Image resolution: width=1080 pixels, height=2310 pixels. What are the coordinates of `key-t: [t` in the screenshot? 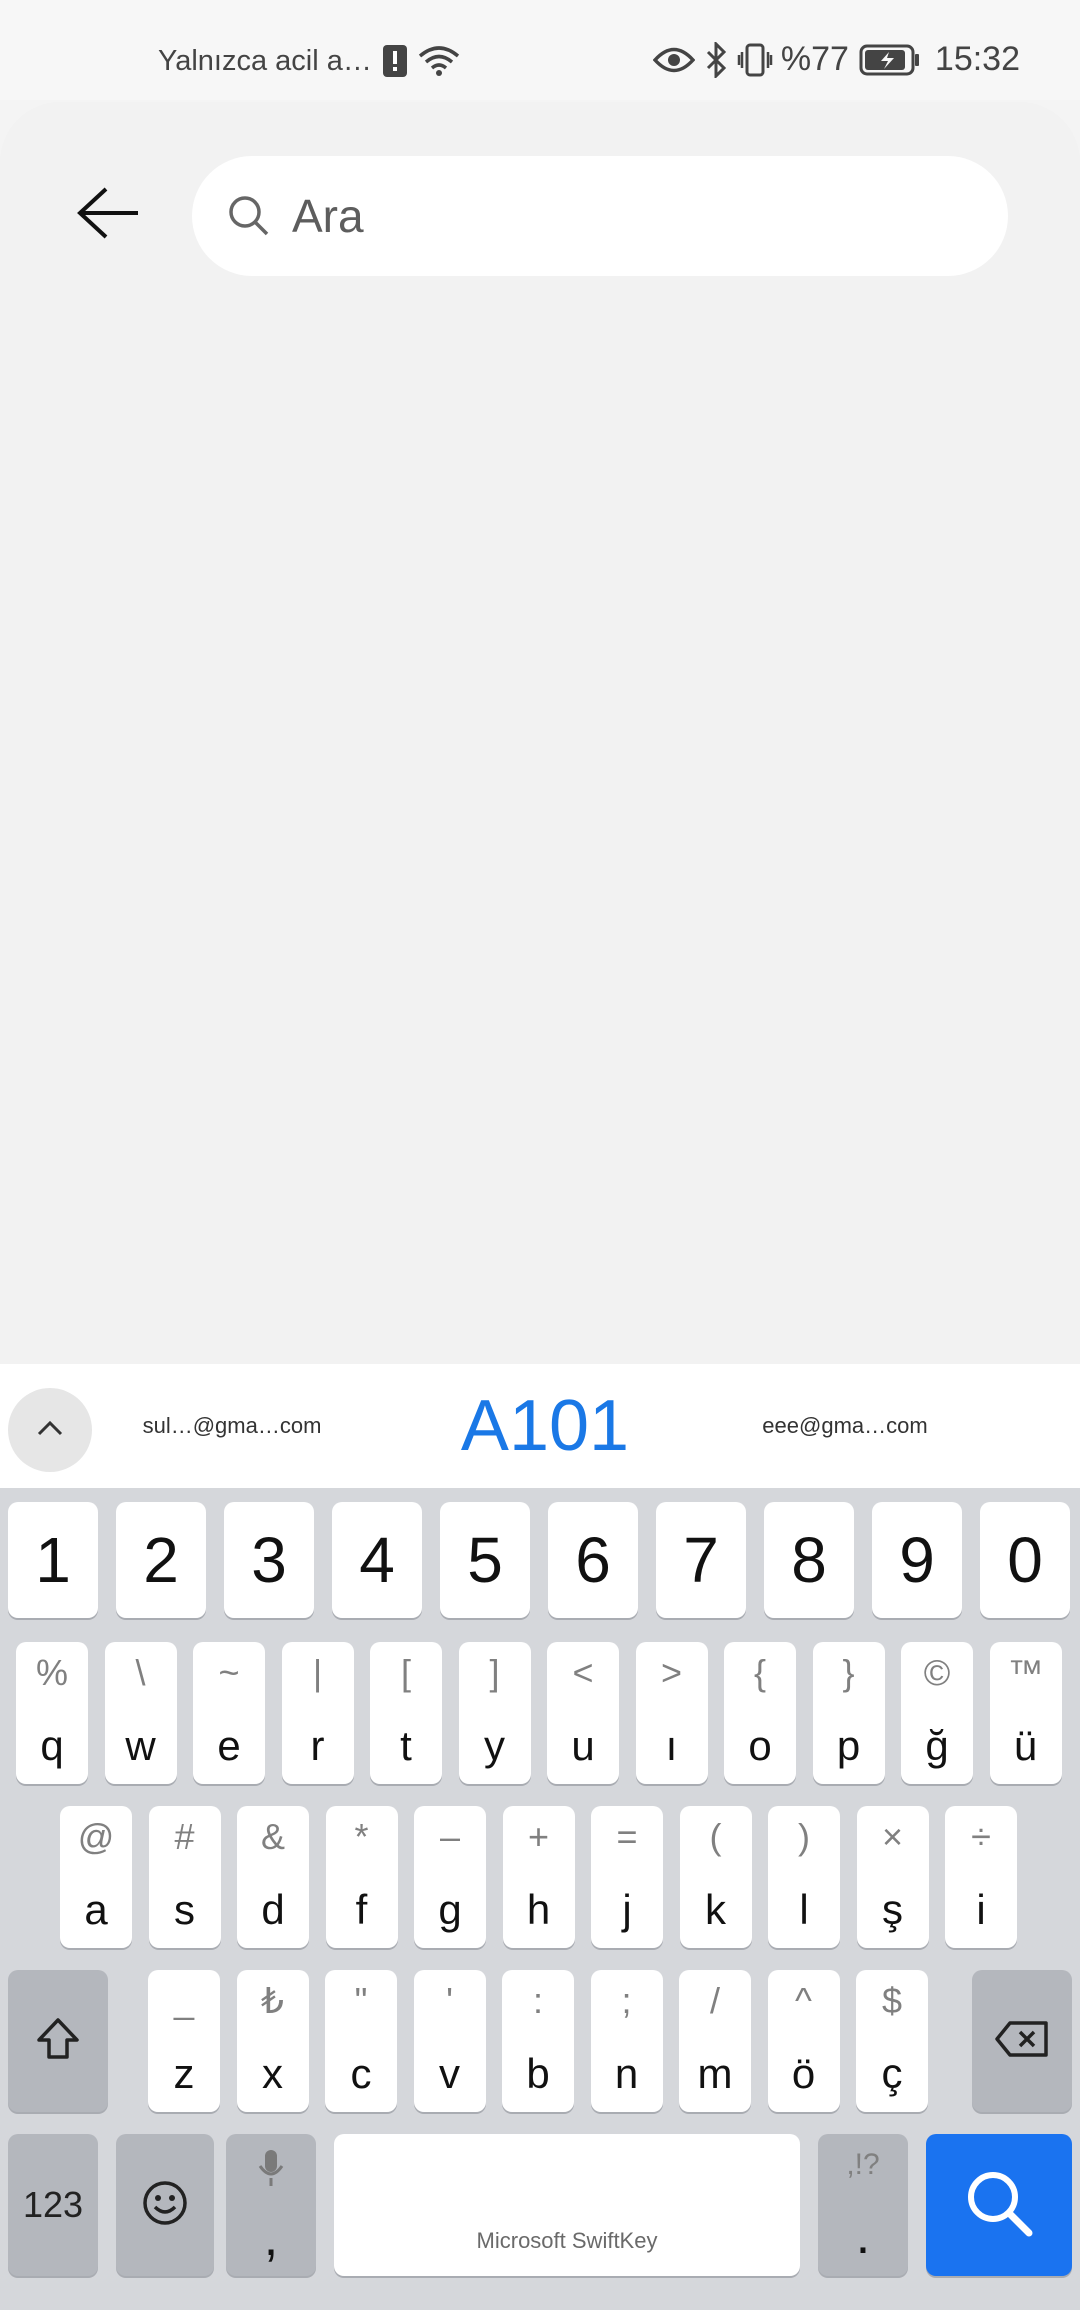 It's located at (406, 1713).